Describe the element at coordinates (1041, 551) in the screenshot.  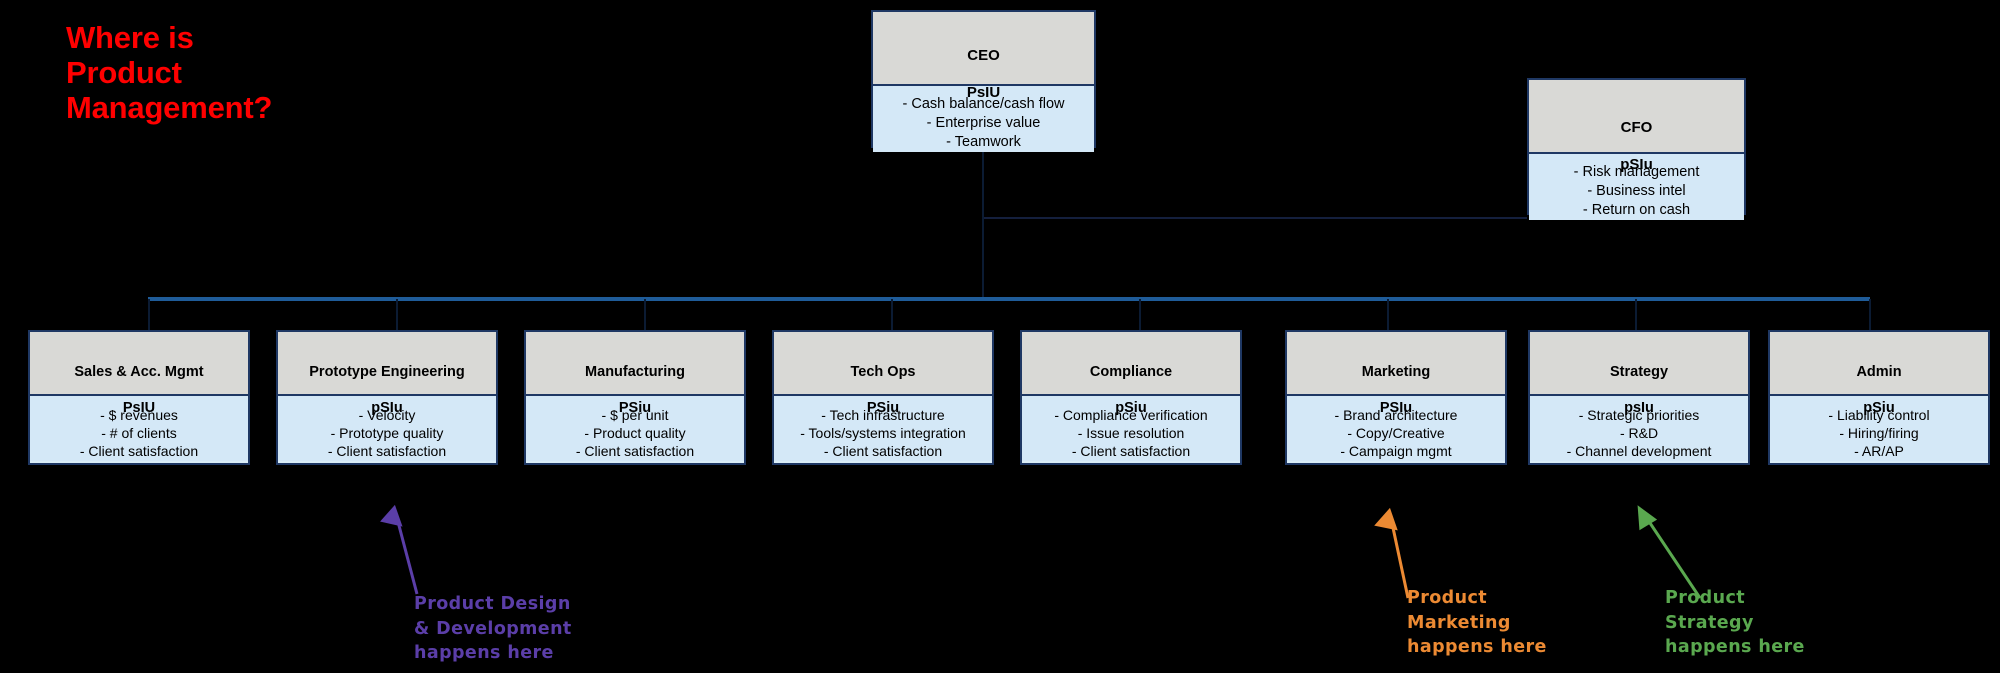
I see `annotation-arrow-purple` at that location.